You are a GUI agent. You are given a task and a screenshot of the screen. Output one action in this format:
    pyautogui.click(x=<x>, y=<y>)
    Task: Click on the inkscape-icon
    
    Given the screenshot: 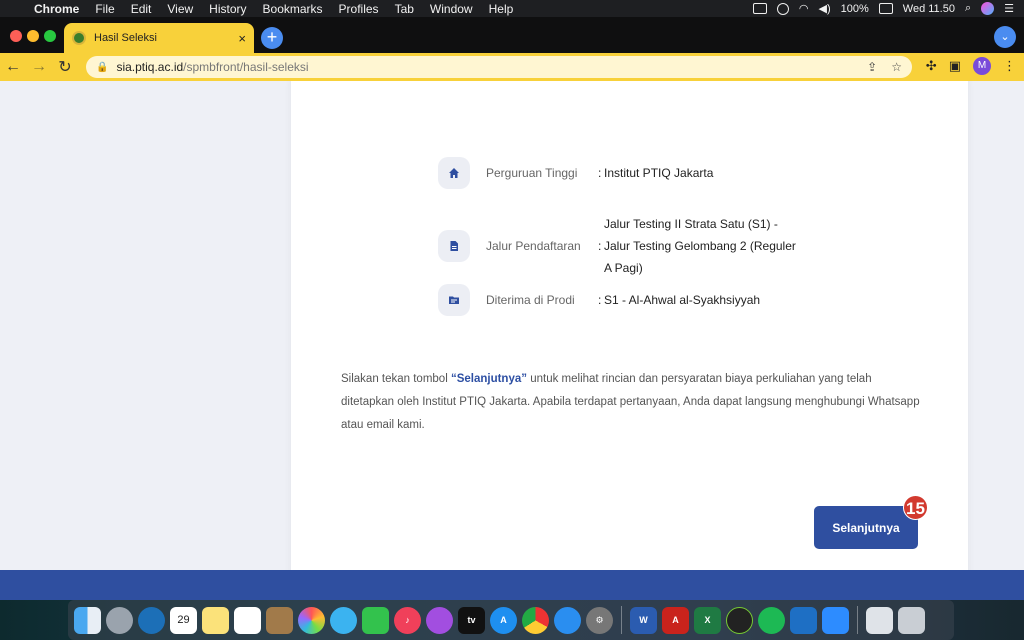 What is the action you would take?
    pyautogui.click(x=739, y=620)
    